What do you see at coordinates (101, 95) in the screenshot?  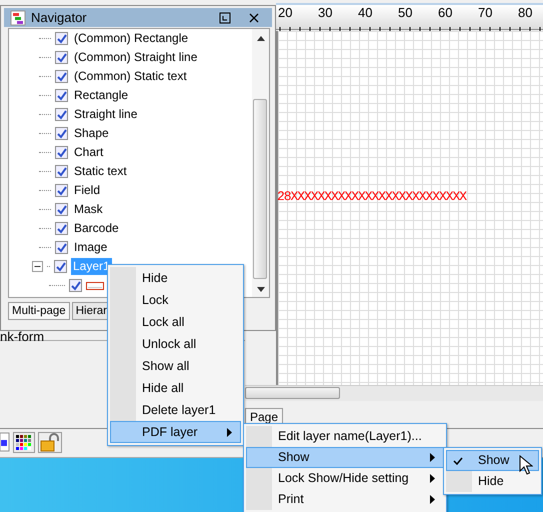 I see `tree-item: Rectangle` at bounding box center [101, 95].